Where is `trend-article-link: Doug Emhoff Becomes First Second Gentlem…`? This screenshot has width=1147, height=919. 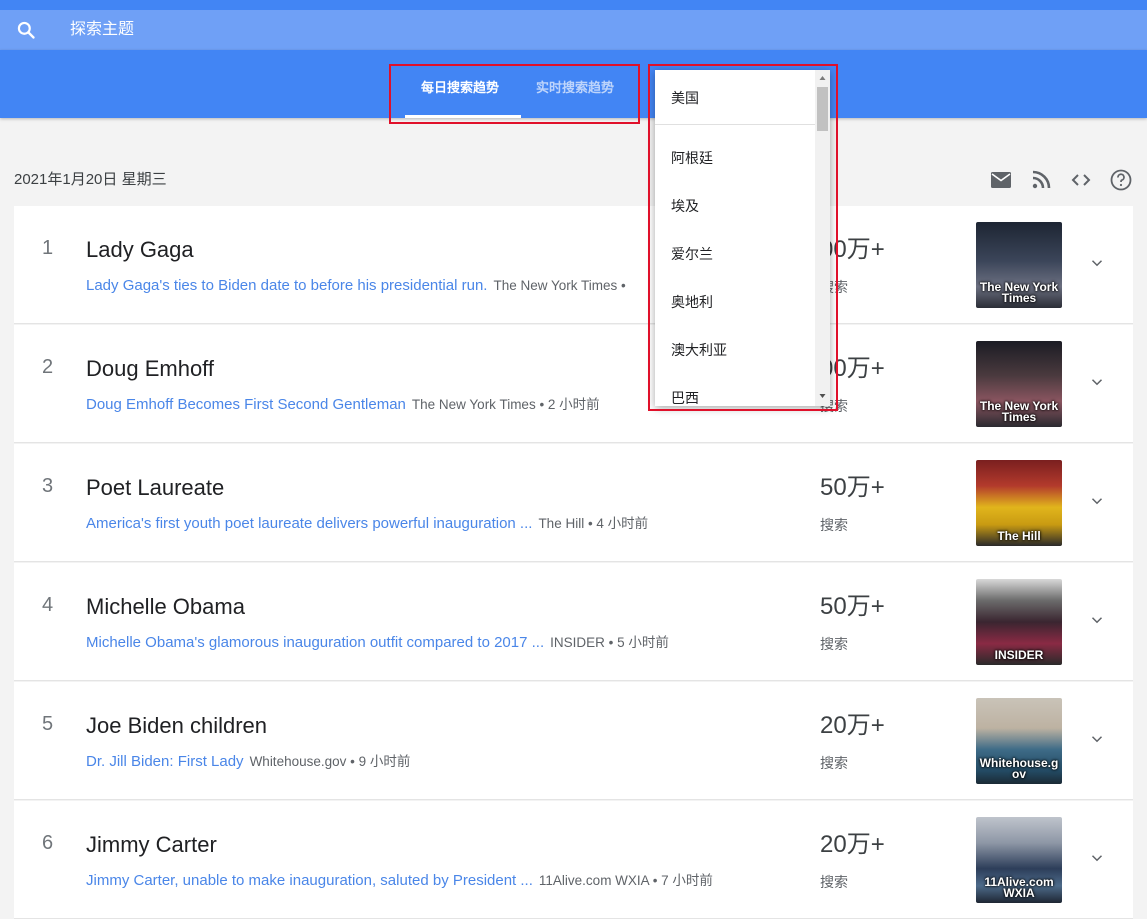
trend-article-link: Doug Emhoff Becomes First Second Gentlem… is located at coordinates (246, 404).